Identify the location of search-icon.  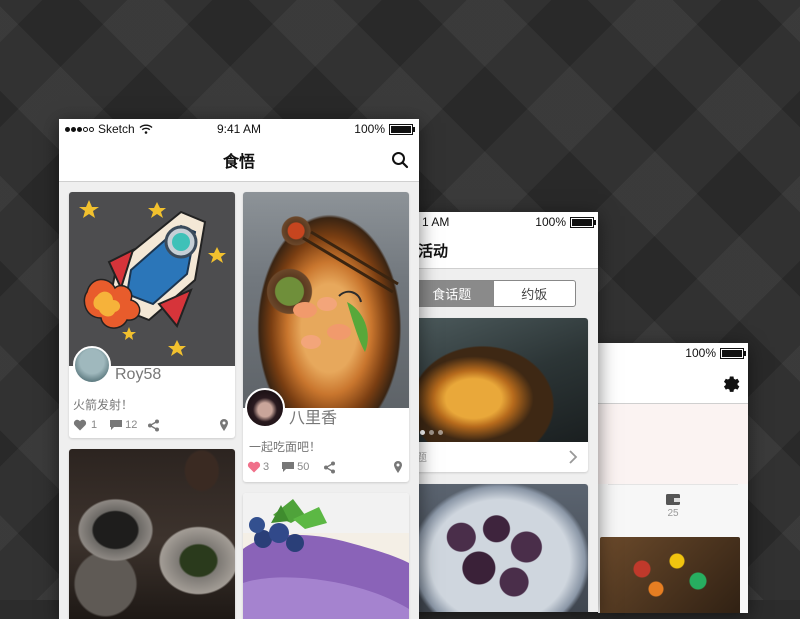
(400, 160).